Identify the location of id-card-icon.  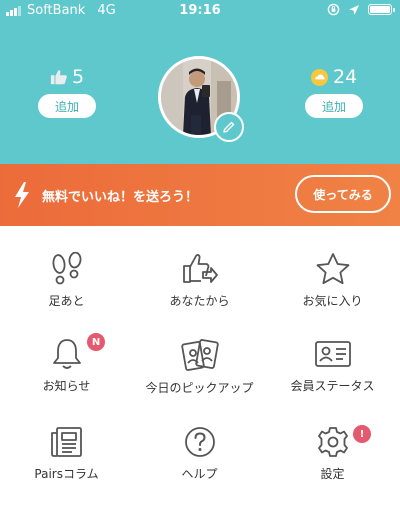
(332, 354).